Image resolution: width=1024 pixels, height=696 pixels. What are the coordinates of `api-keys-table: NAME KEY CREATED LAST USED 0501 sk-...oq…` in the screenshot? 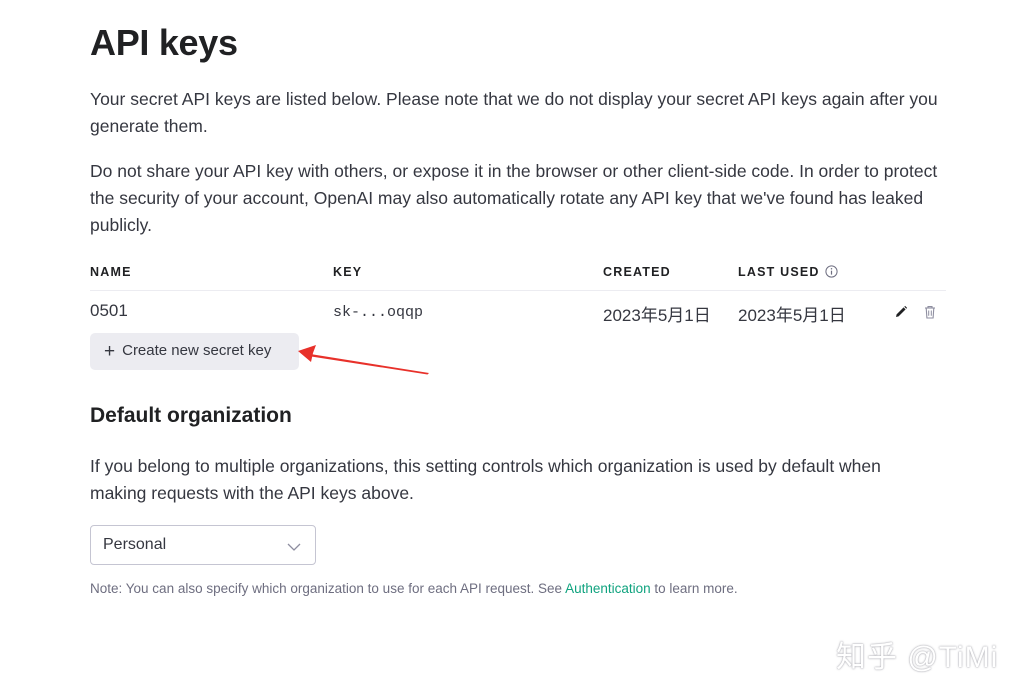 It's located at (518, 295).